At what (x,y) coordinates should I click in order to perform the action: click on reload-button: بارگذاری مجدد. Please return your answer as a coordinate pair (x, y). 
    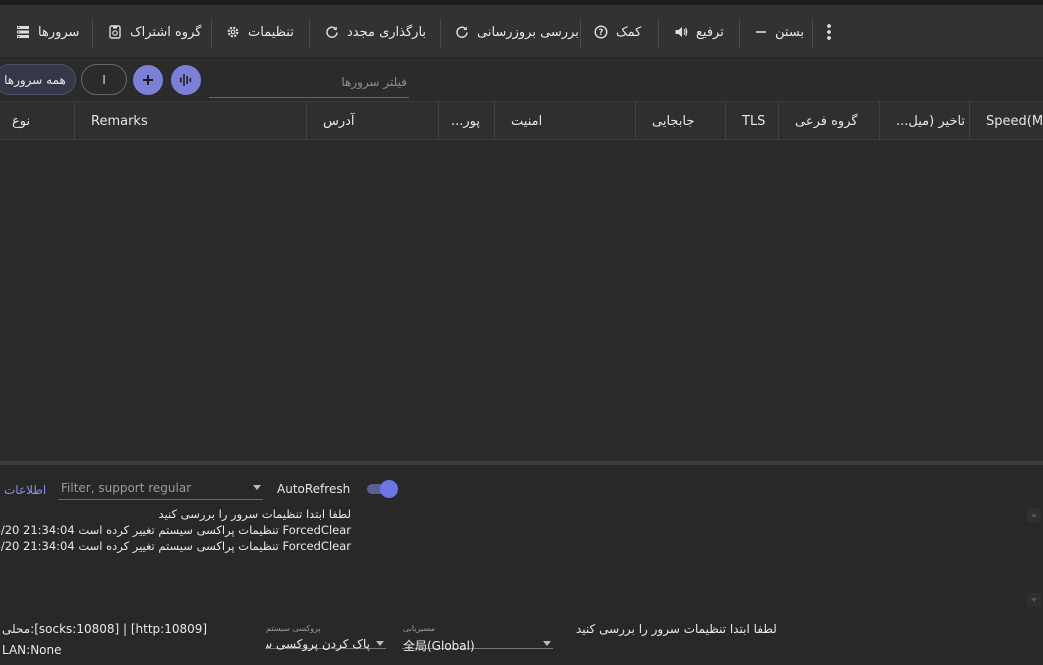
    Looking at the image, I should click on (375, 32).